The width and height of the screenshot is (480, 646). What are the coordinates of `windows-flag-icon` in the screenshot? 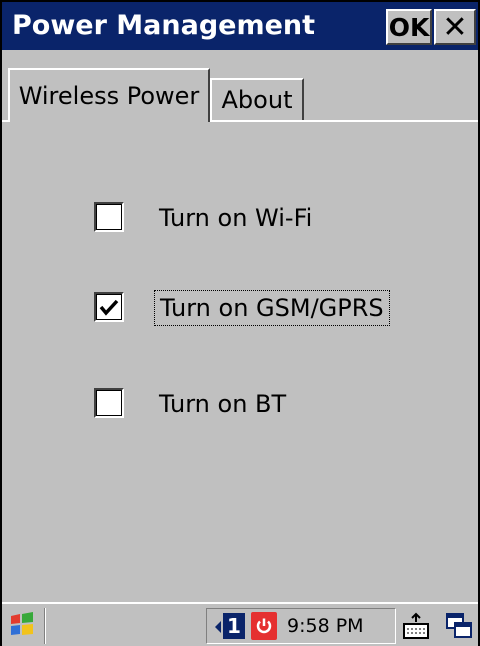 It's located at (22, 623).